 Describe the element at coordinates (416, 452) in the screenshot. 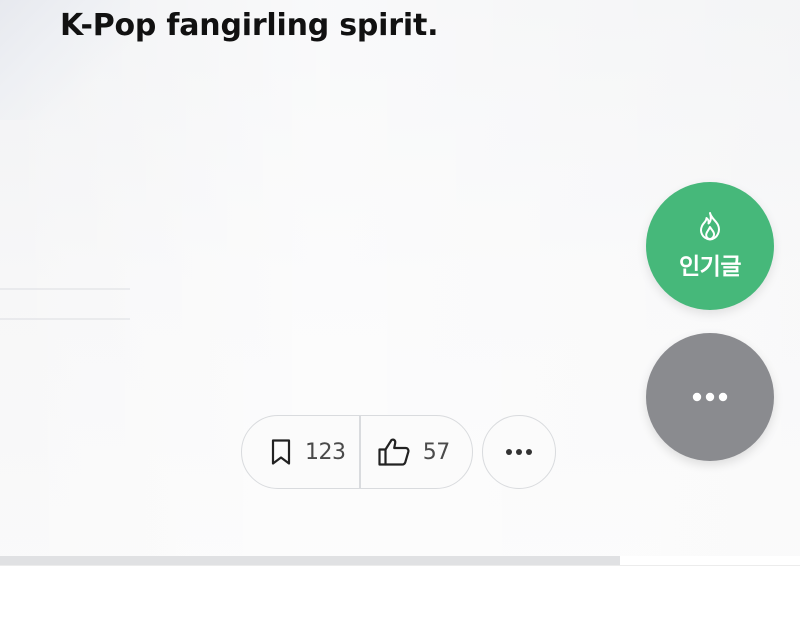

I see `like-button: 57` at that location.